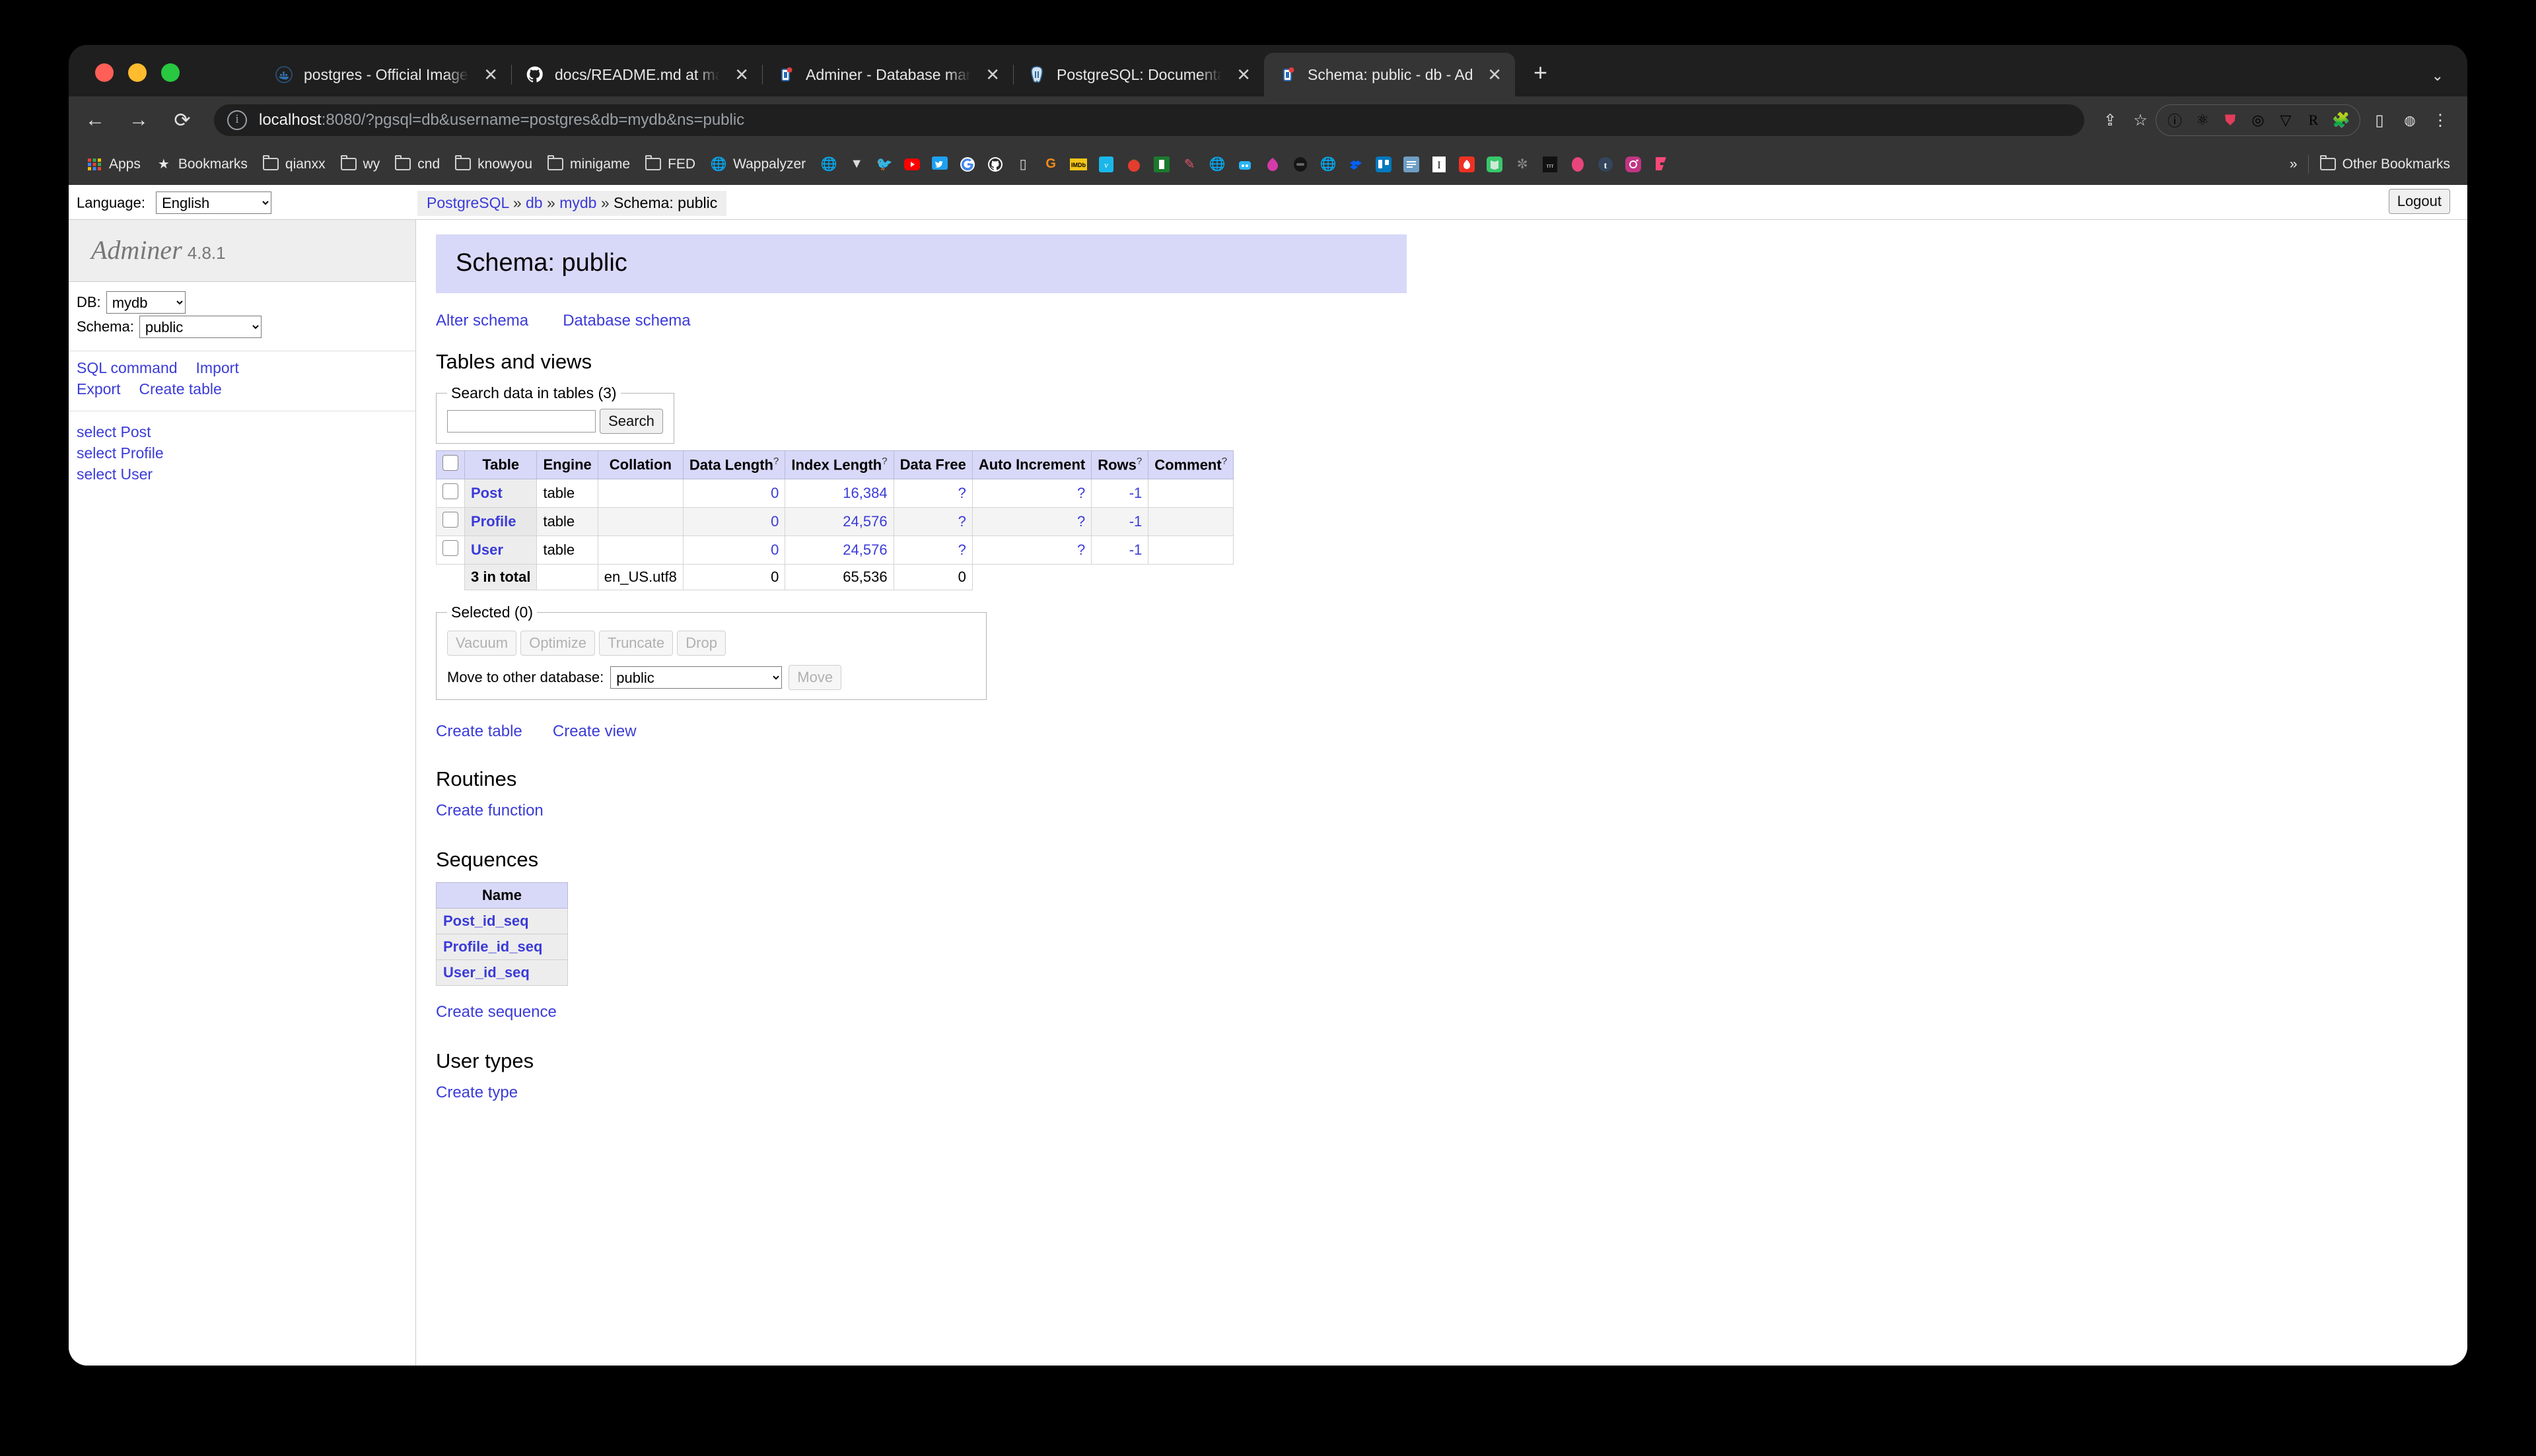 This screenshot has width=2536, height=1456. What do you see at coordinates (217, 367) in the screenshot?
I see `sidebar-link-import: Import` at bounding box center [217, 367].